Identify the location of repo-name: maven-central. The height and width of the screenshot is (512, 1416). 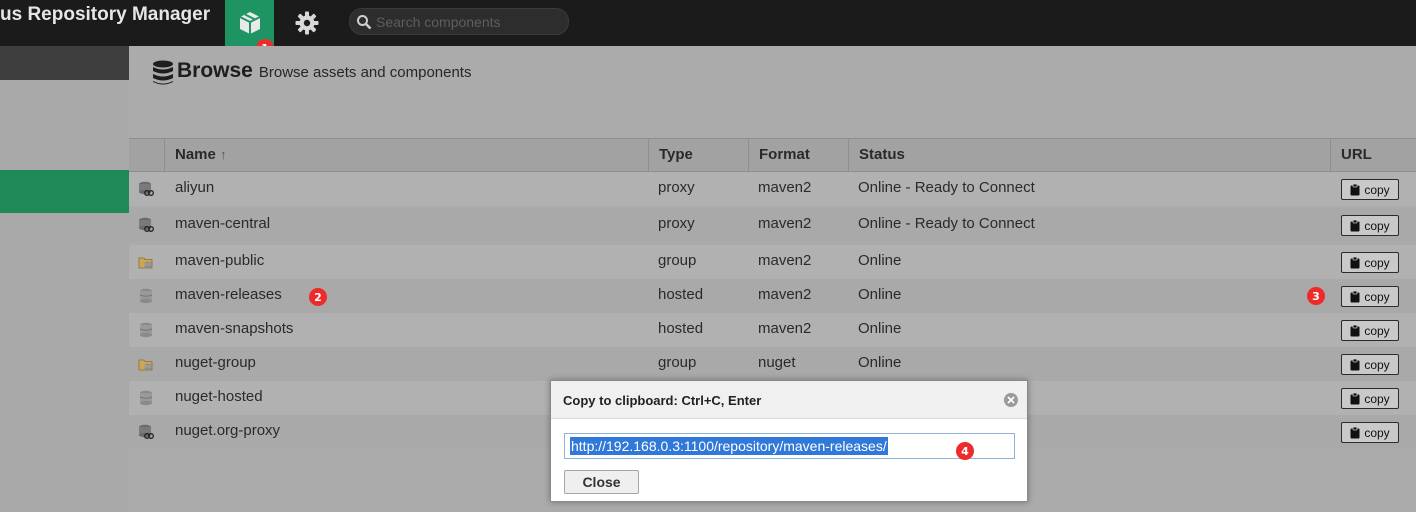
(223, 223).